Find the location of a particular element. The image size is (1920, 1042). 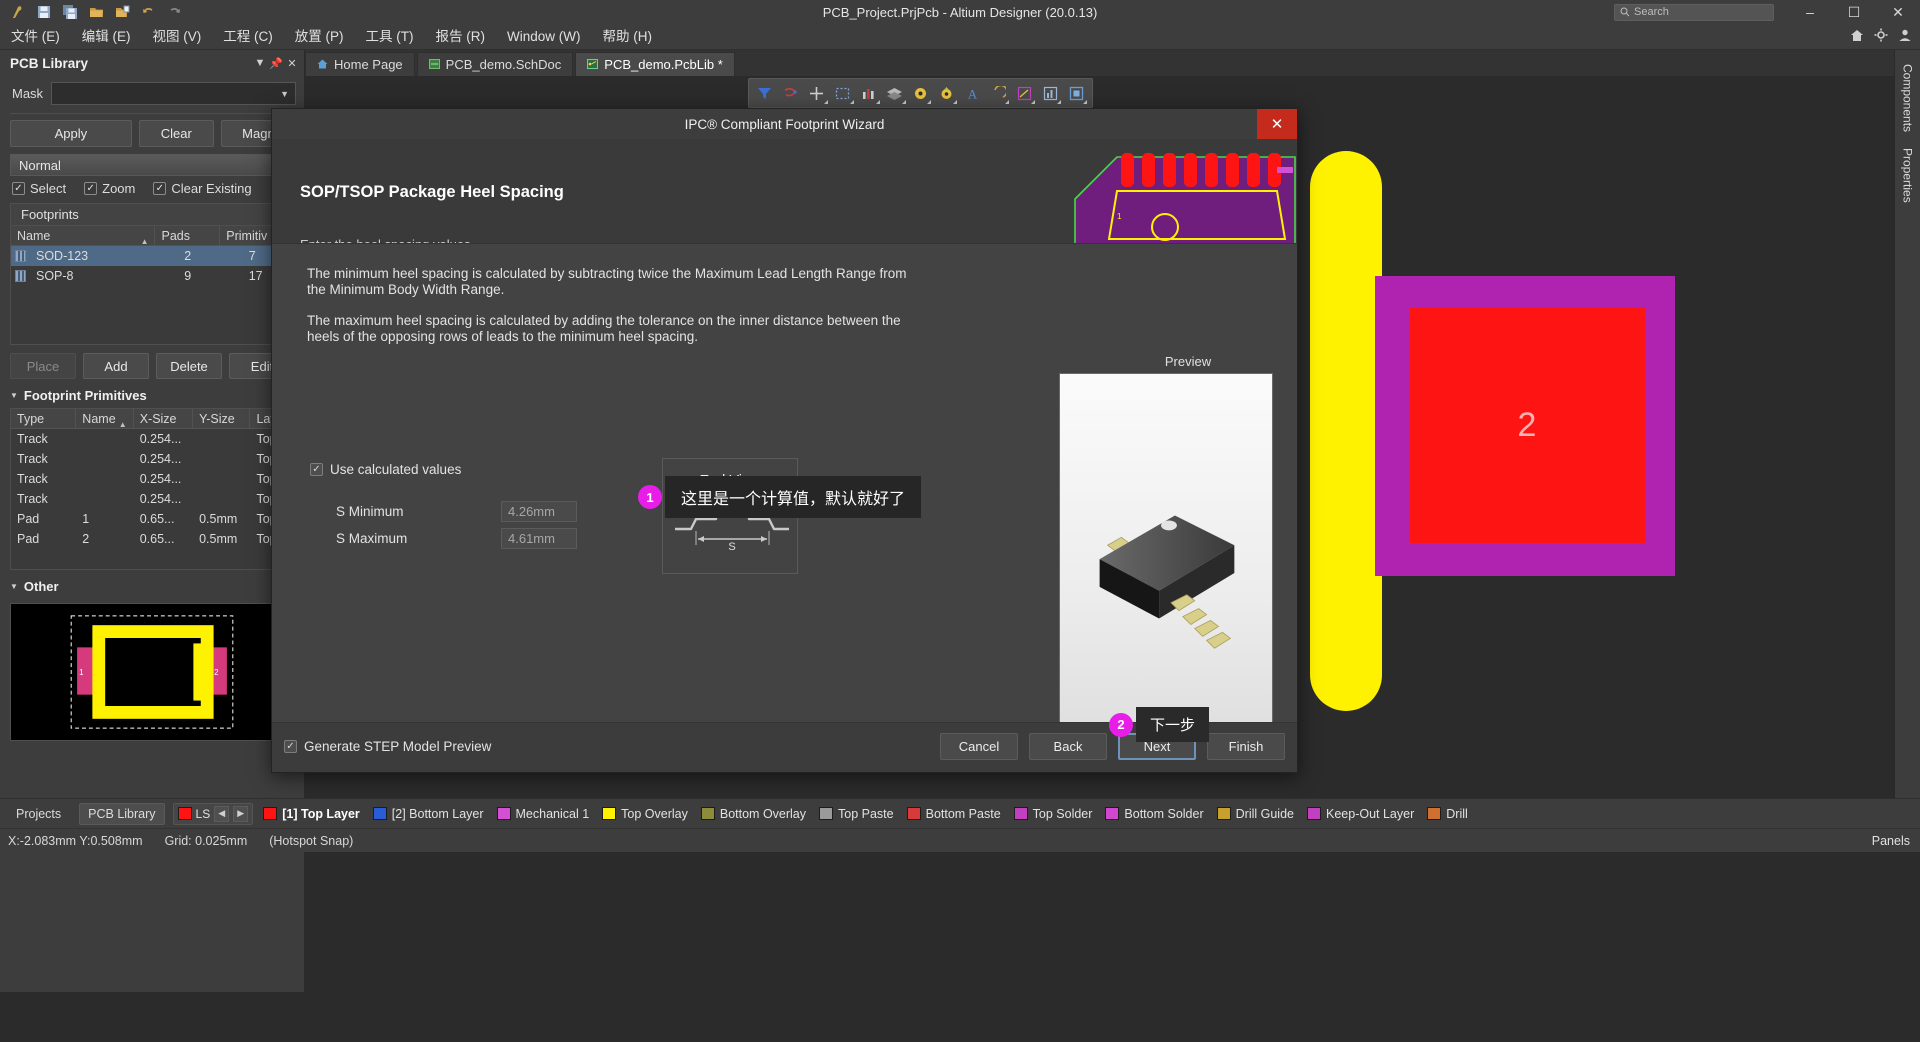

cancel-button: Cancel is located at coordinates (979, 746).